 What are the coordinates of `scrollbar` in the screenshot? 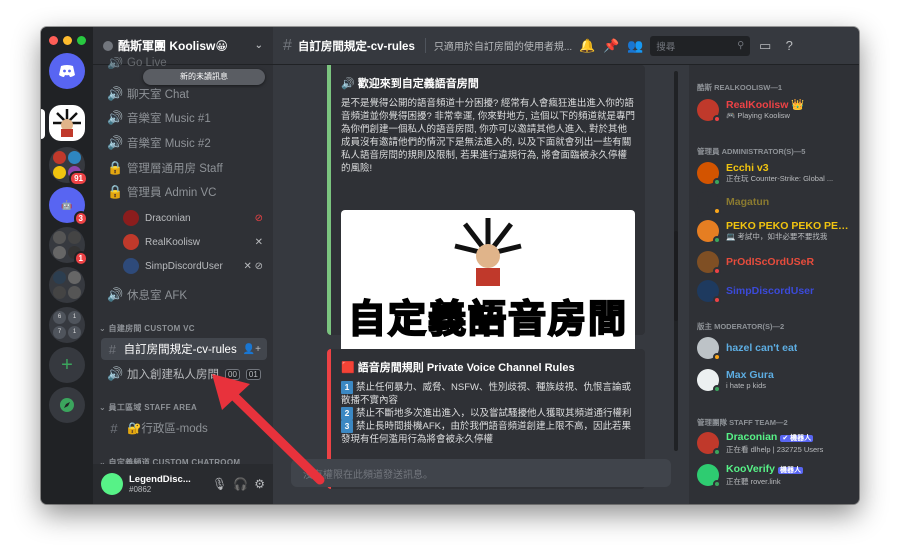 It's located at (676, 261).